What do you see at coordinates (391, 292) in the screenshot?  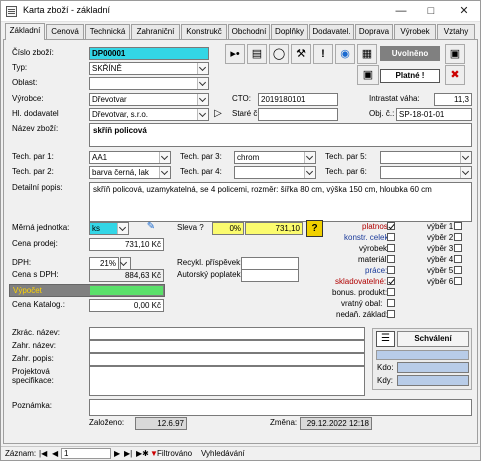 I see `flag-checkbox-bonus-produkt` at bounding box center [391, 292].